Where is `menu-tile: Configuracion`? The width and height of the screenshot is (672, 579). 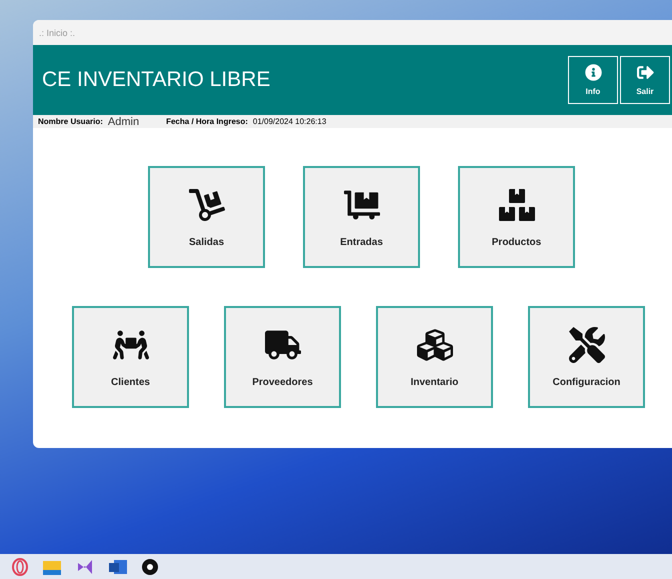
menu-tile: Configuracion is located at coordinates (586, 357).